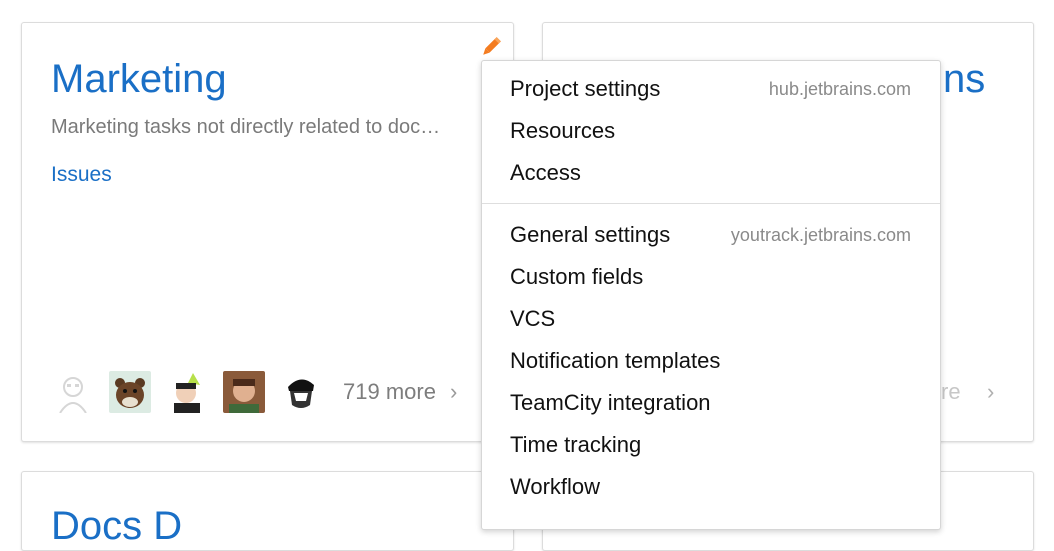  I want to click on menu-item-general-settings: General settings, so click(590, 235).